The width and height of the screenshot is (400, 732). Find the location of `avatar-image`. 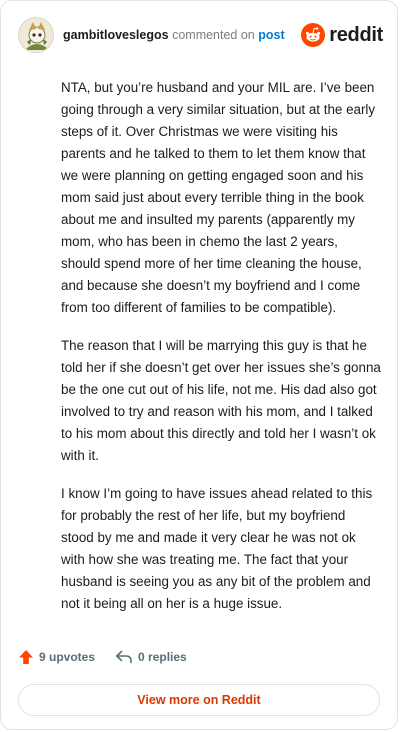

avatar-image is located at coordinates (36, 35).